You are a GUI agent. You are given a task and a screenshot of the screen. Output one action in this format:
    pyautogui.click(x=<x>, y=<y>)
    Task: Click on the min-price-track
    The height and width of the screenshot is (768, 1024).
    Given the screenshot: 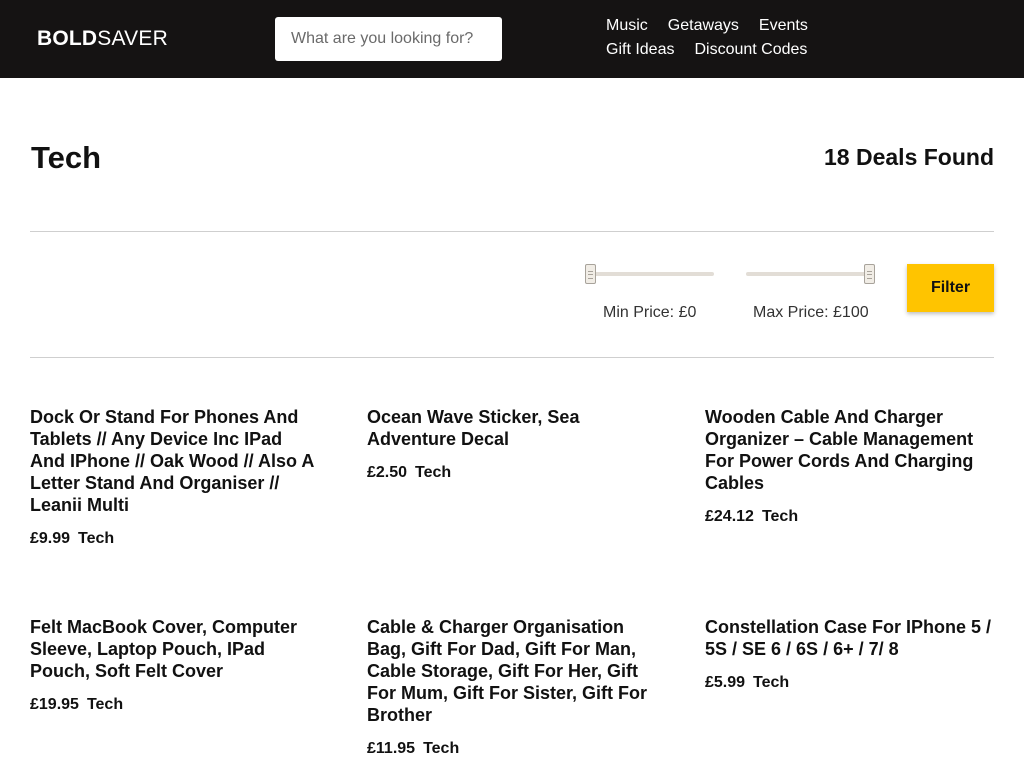 What is the action you would take?
    pyautogui.click(x=649, y=274)
    